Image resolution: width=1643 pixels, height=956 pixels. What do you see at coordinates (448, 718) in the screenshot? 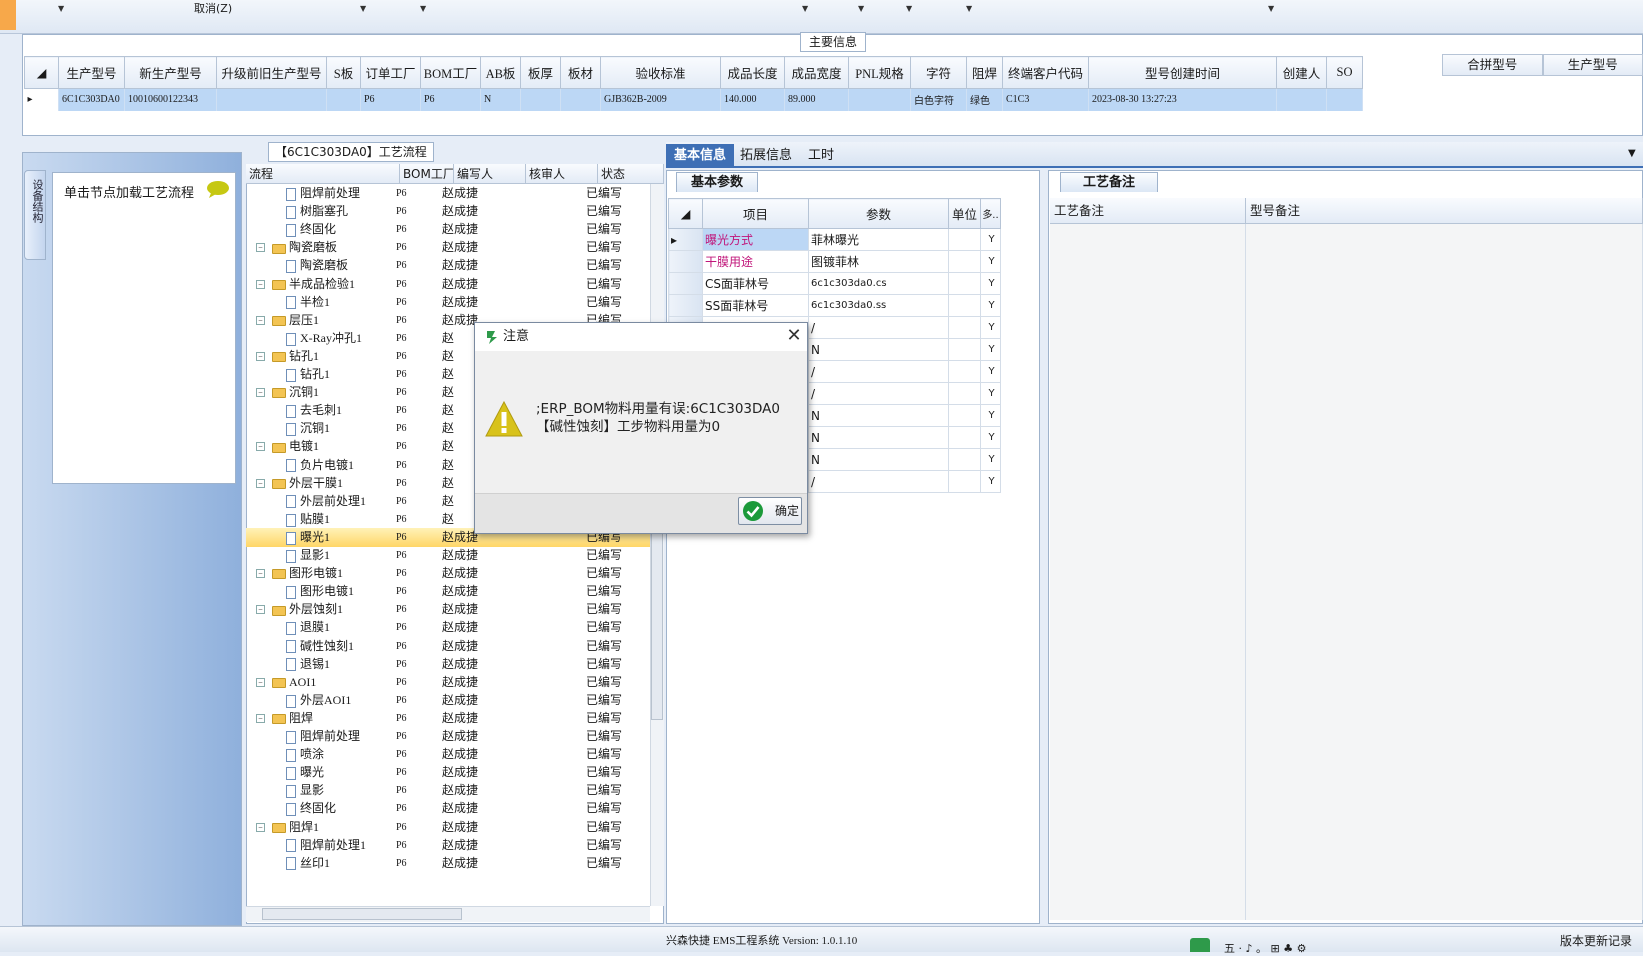
I see `tree-node: −阻焊P6赵成捷已编写` at bounding box center [448, 718].